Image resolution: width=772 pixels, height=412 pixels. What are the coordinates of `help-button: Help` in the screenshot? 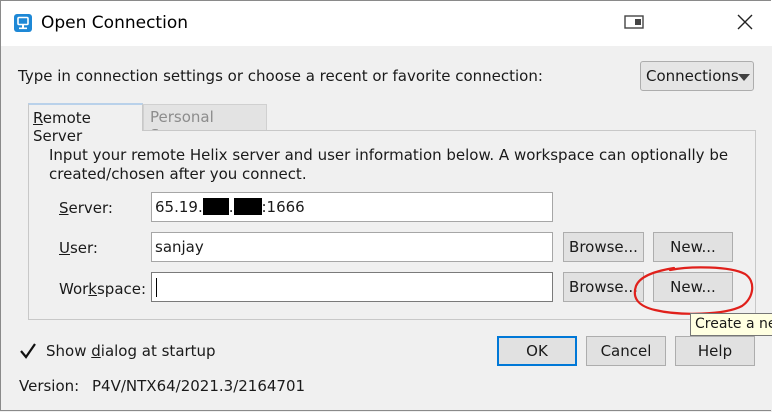 It's located at (715, 351).